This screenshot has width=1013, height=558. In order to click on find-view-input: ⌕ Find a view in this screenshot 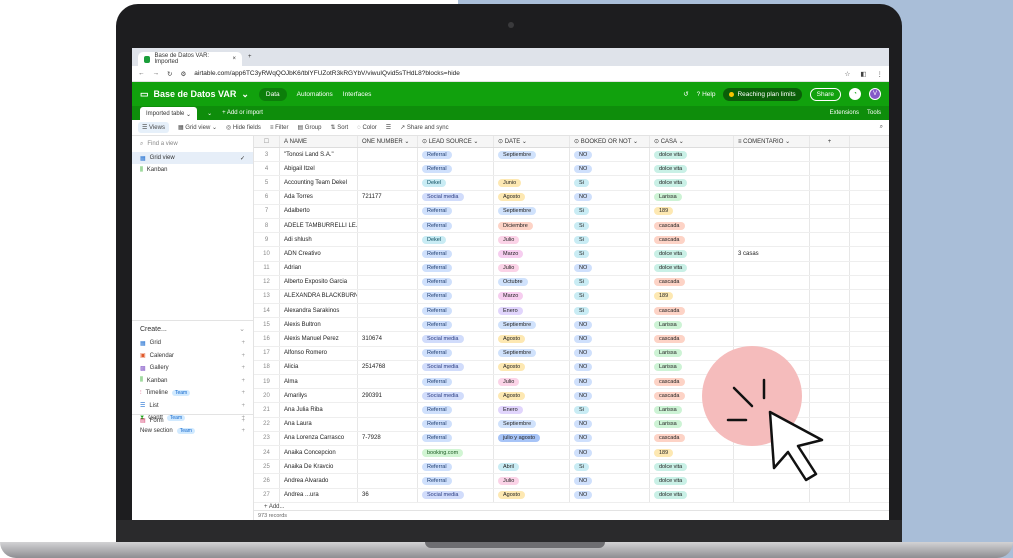, I will do `click(192, 144)`.